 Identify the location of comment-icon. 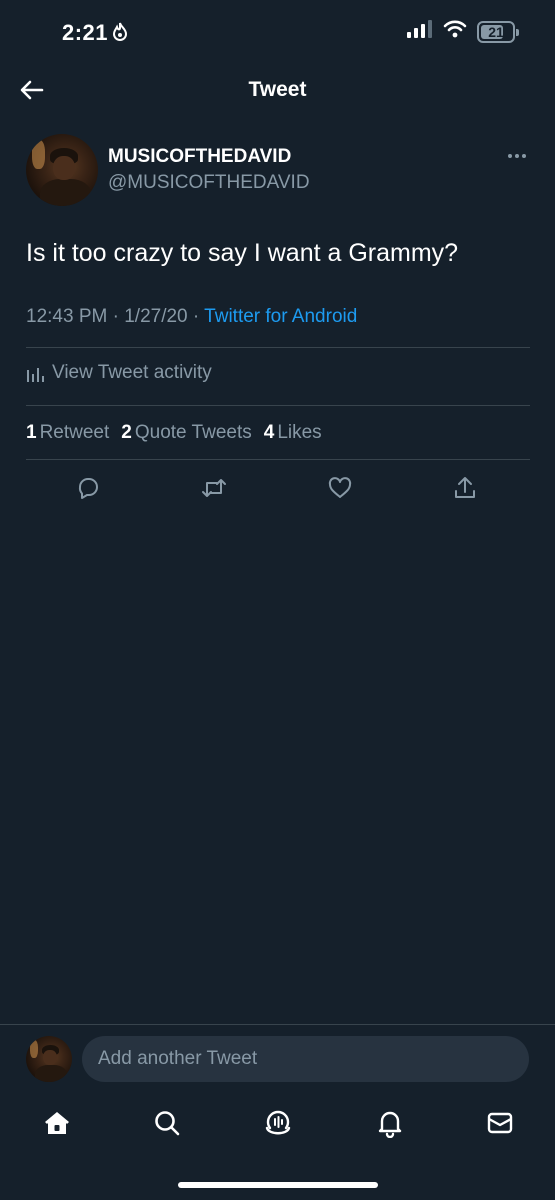
(88, 488).